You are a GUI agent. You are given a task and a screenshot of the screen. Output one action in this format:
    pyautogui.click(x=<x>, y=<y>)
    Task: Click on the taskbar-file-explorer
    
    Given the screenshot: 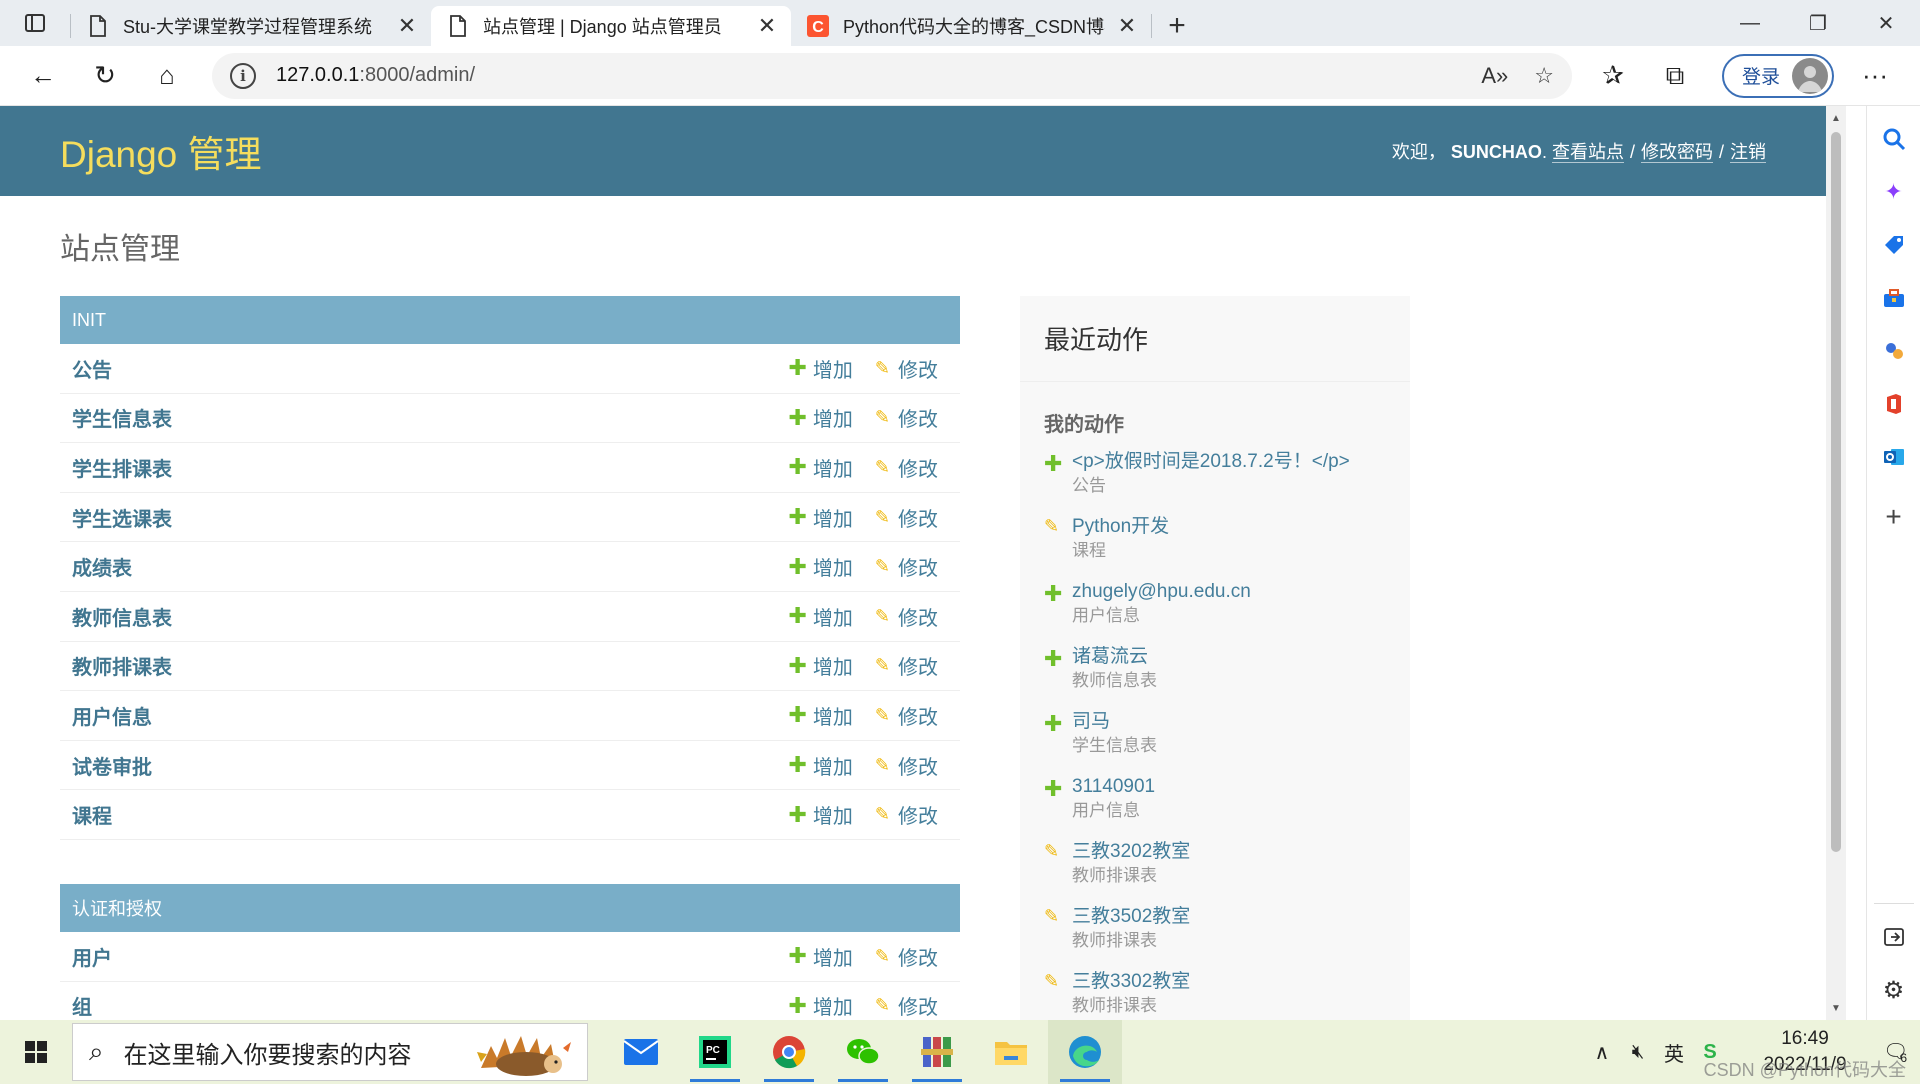 What is the action you would take?
    pyautogui.click(x=1011, y=1052)
    